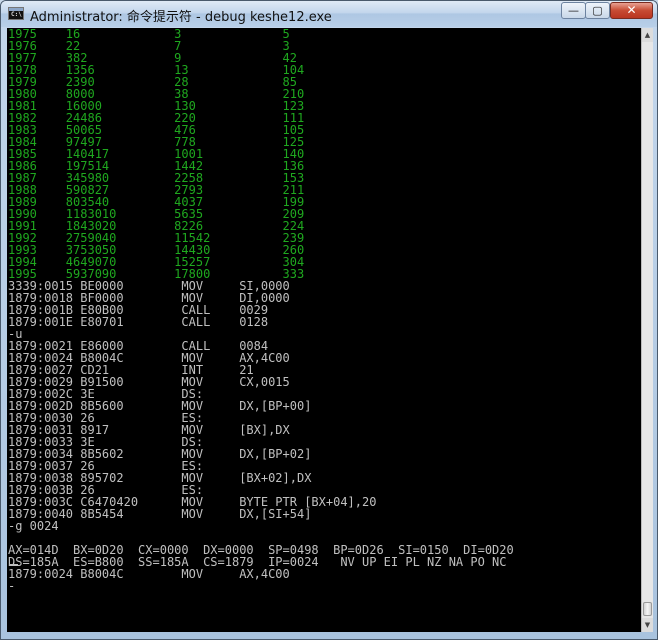  I want to click on scroll-up-icon: ▲, so click(647, 35).